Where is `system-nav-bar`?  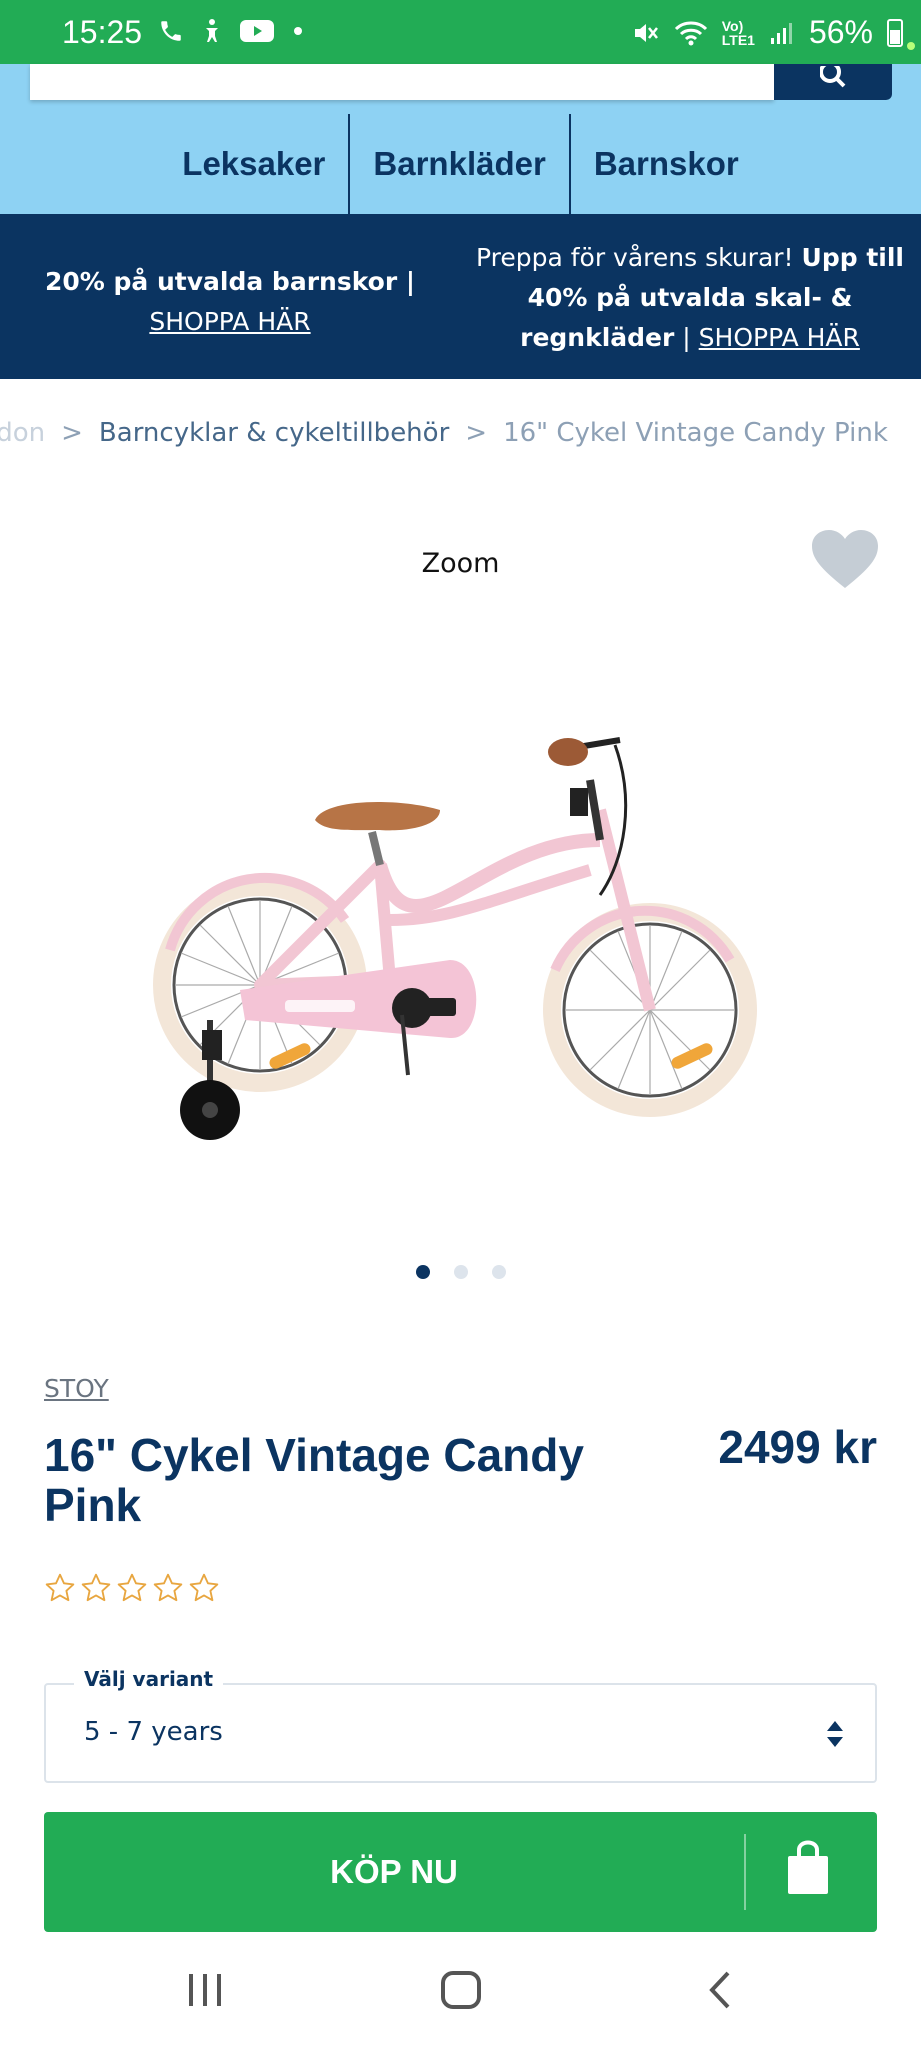 system-nav-bar is located at coordinates (460, 1998).